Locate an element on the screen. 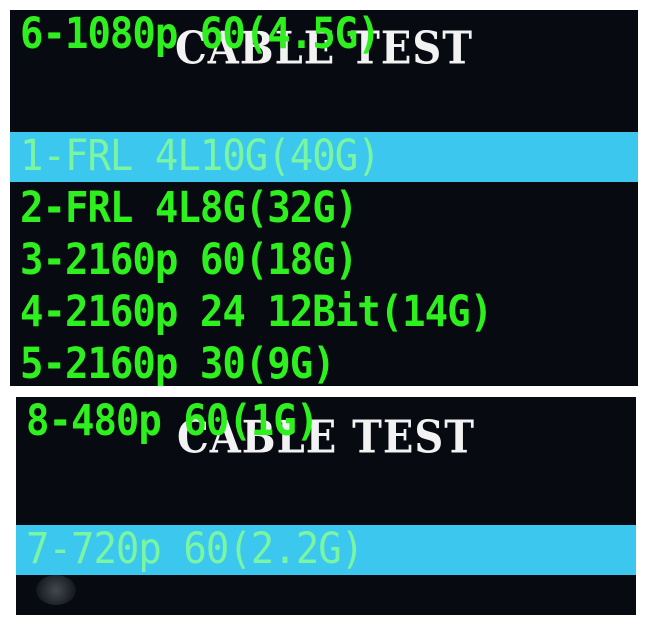 The image size is (650, 624). menu-item-5: 5-2160p 30(9G) is located at coordinates (324, 363).